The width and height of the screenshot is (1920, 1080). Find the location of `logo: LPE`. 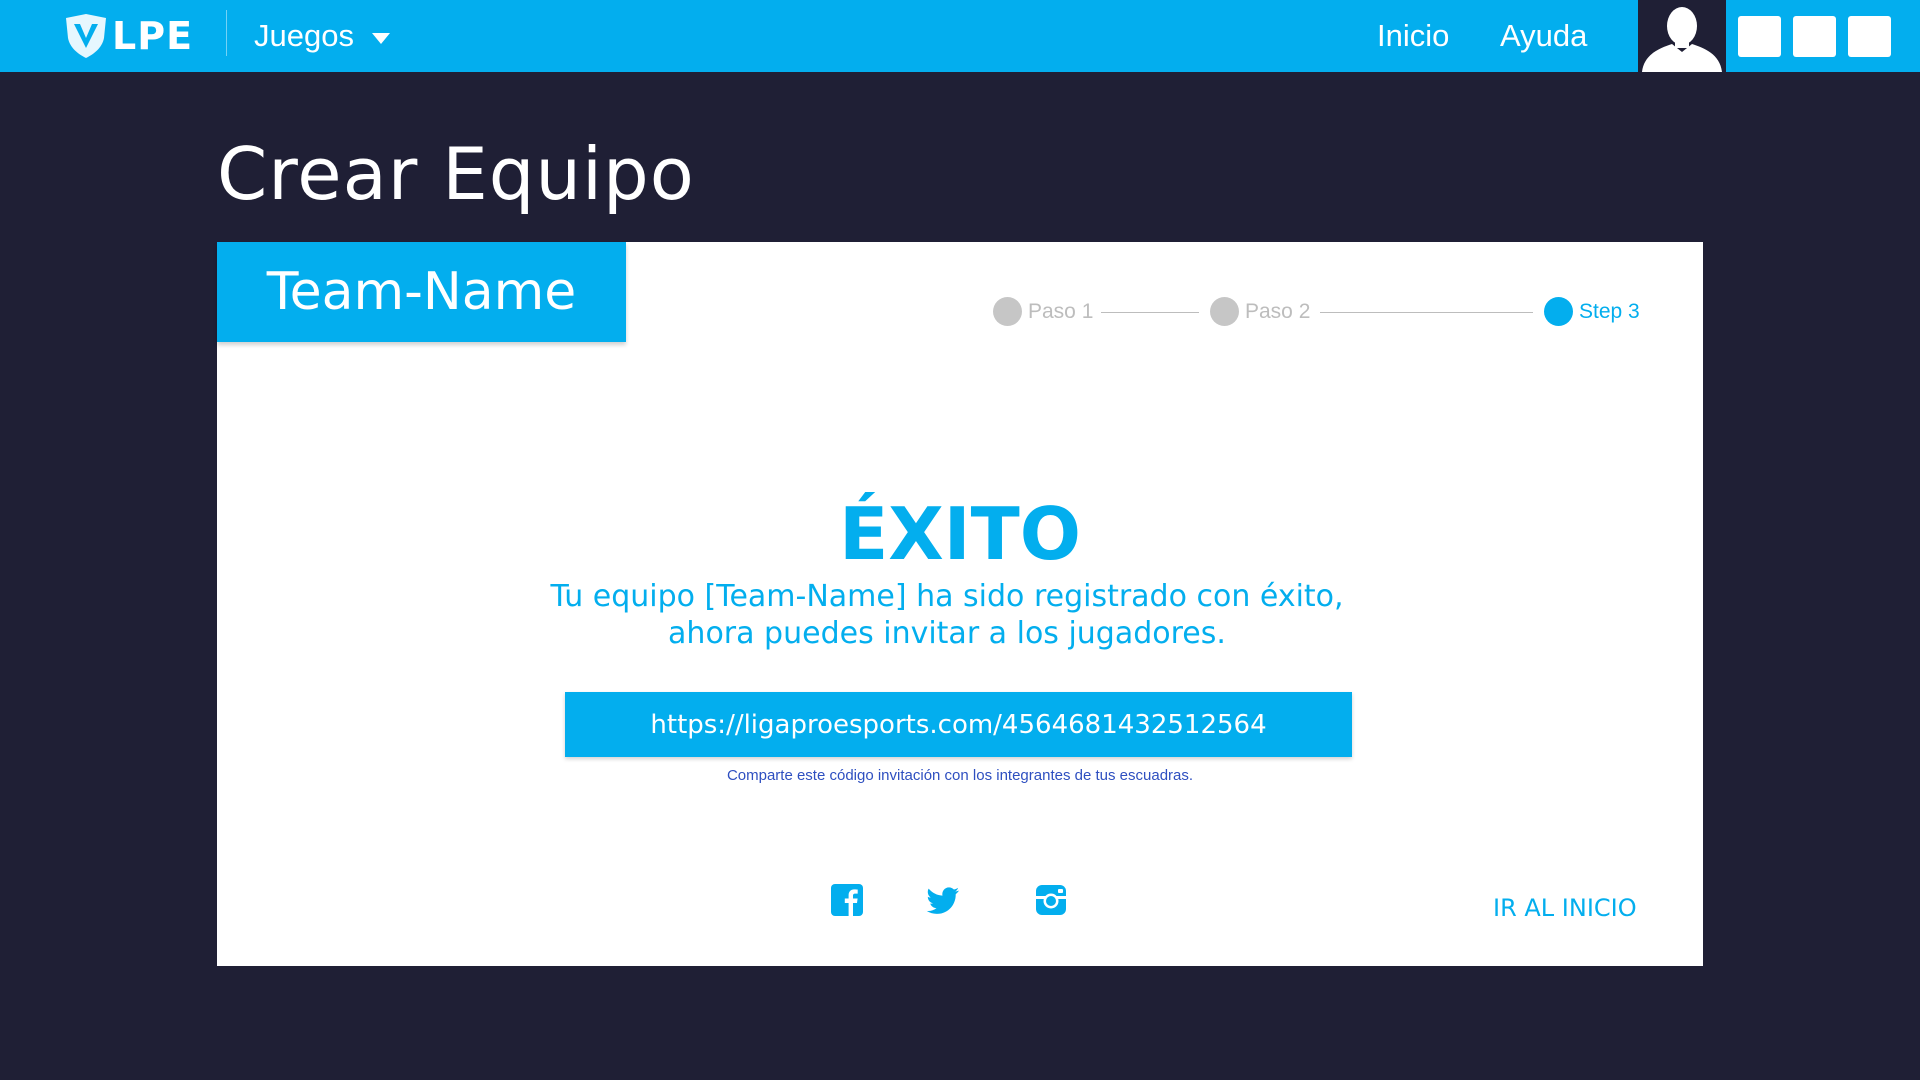

logo: LPE is located at coordinates (127, 36).